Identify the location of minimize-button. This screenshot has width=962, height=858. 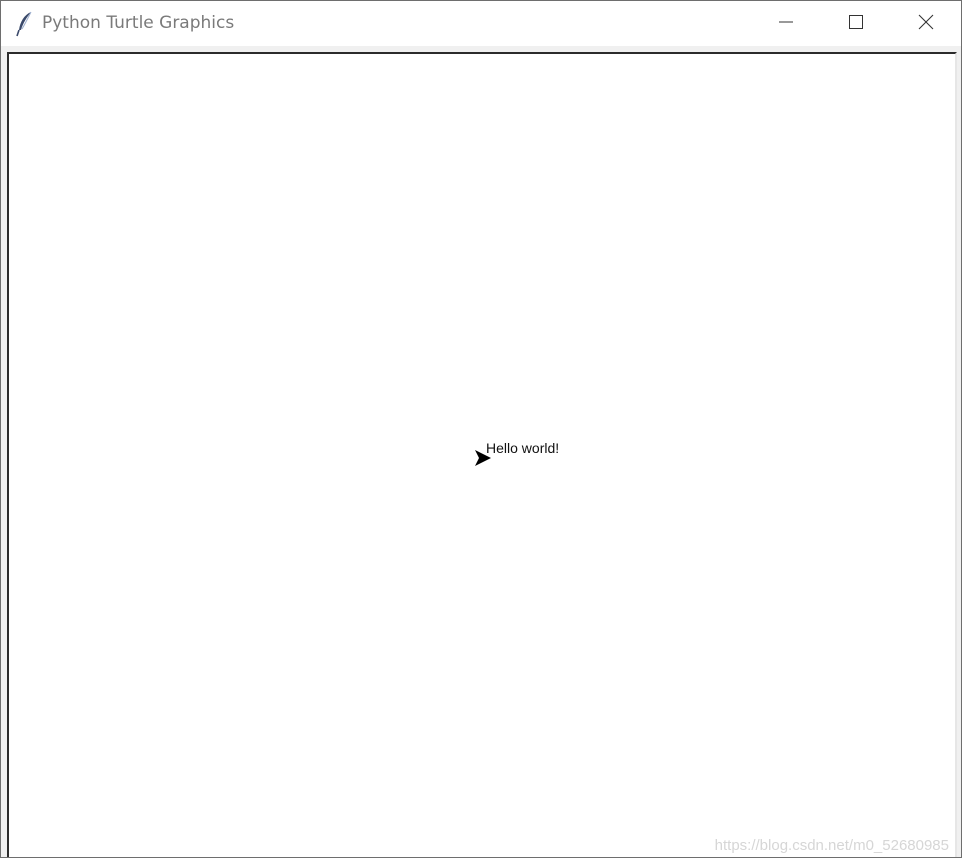
(786, 23).